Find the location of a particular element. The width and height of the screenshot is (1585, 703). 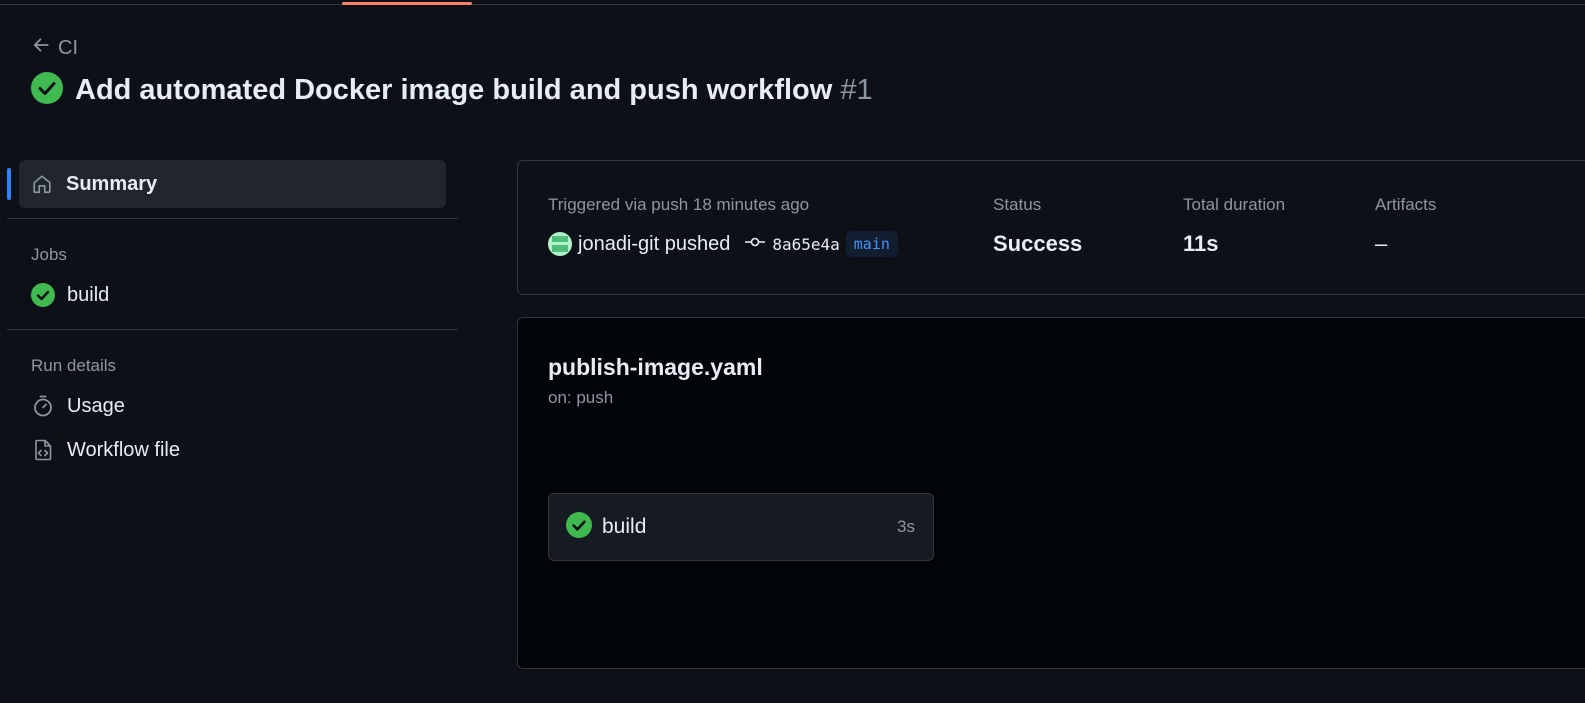

sidebar-item-usage: Usage is located at coordinates (232, 406).